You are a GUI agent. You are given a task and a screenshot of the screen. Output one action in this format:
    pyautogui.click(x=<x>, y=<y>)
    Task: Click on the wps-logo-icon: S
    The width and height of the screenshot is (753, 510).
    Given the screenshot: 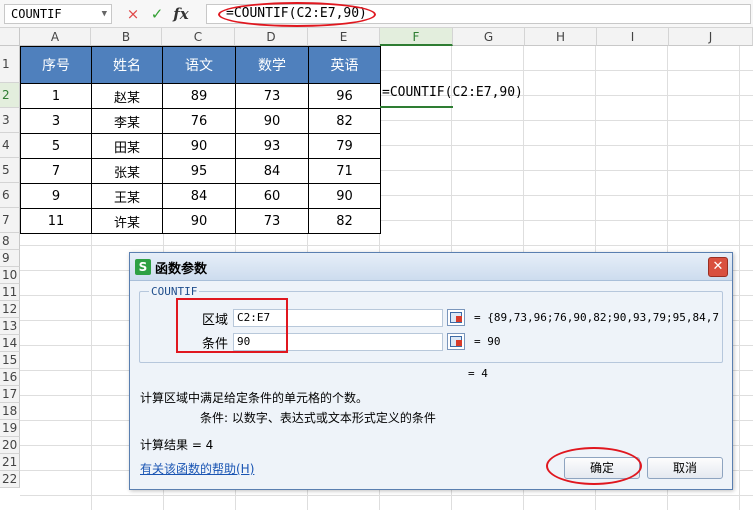 What is the action you would take?
    pyautogui.click(x=143, y=267)
    